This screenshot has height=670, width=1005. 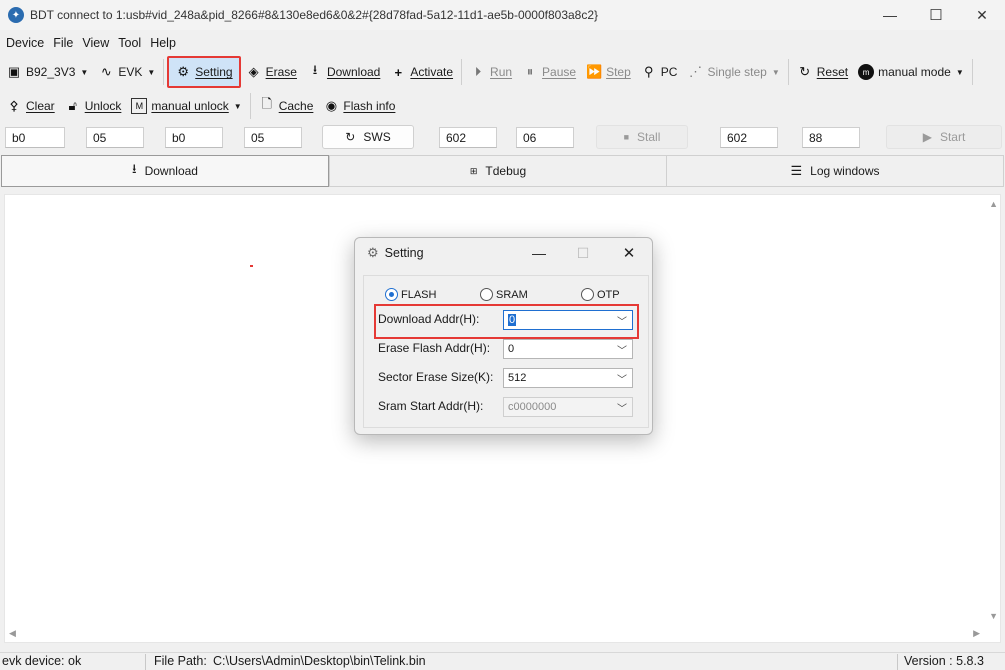 What do you see at coordinates (890, 15) in the screenshot?
I see `minimize-button: —` at bounding box center [890, 15].